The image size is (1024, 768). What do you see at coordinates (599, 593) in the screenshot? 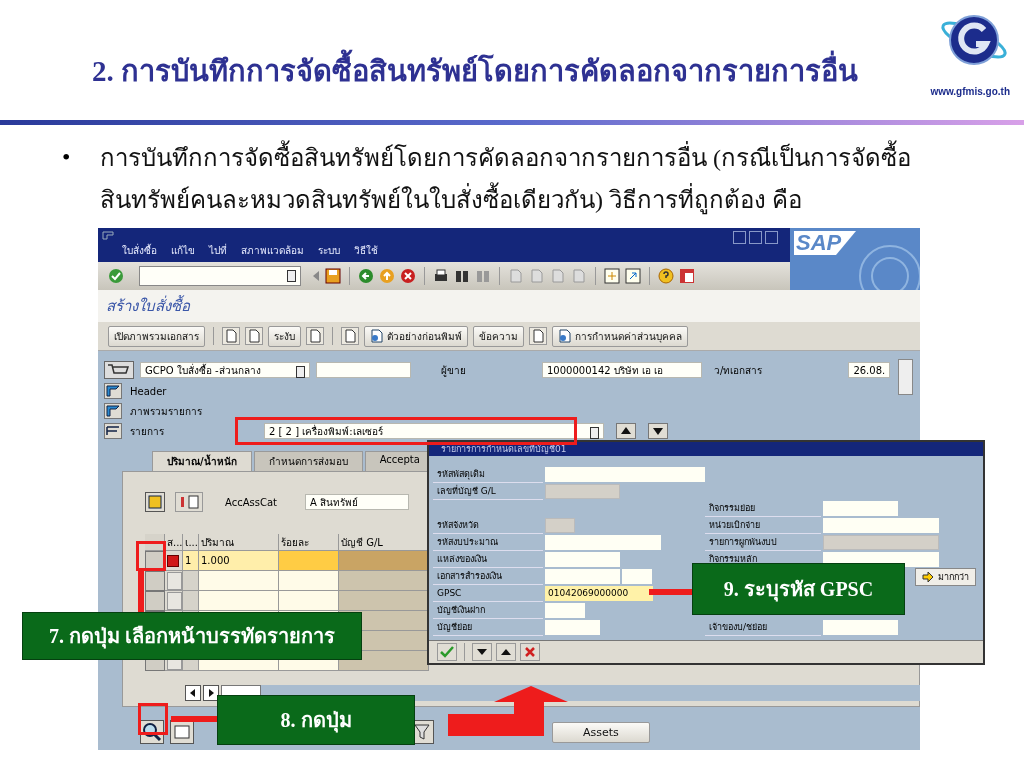
I see `input-field: 01042069000000` at bounding box center [599, 593].